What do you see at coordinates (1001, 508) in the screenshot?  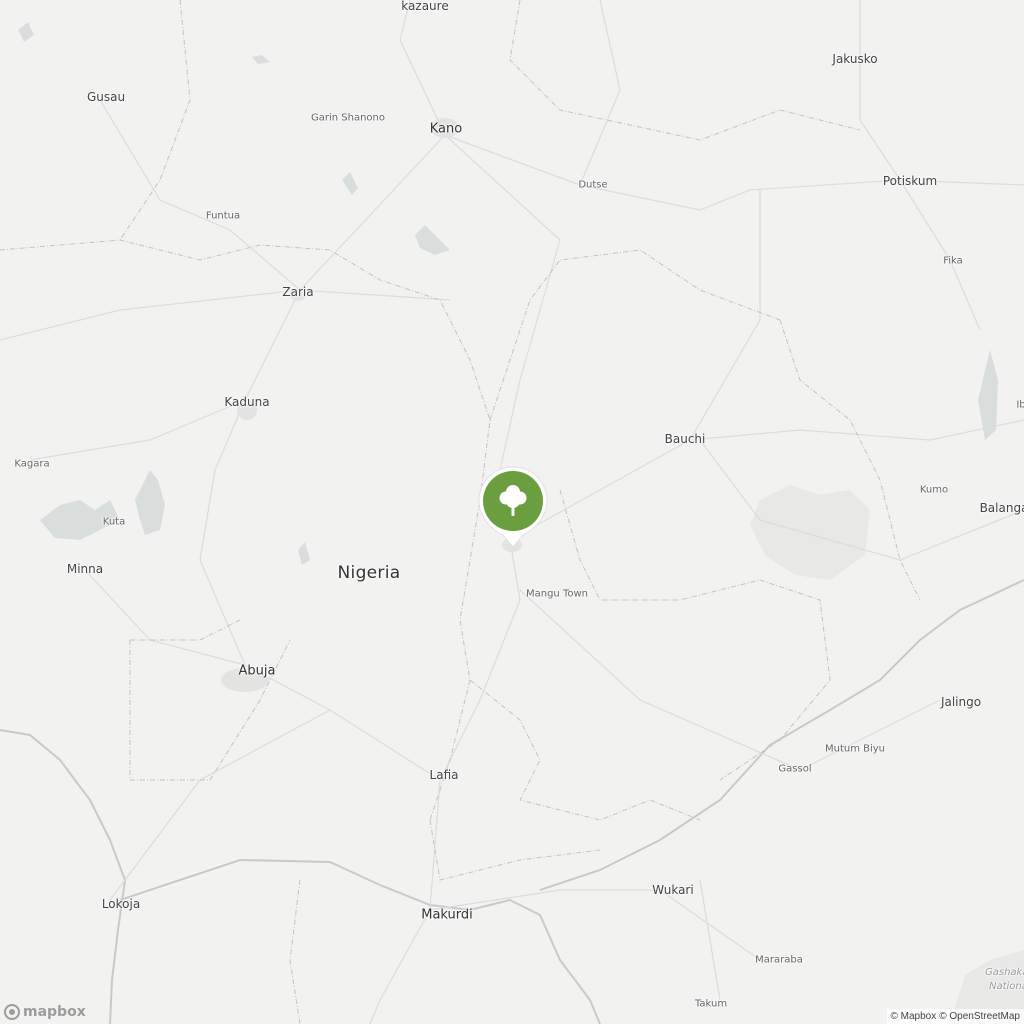 I see `city-label-balanga: Balanga` at bounding box center [1001, 508].